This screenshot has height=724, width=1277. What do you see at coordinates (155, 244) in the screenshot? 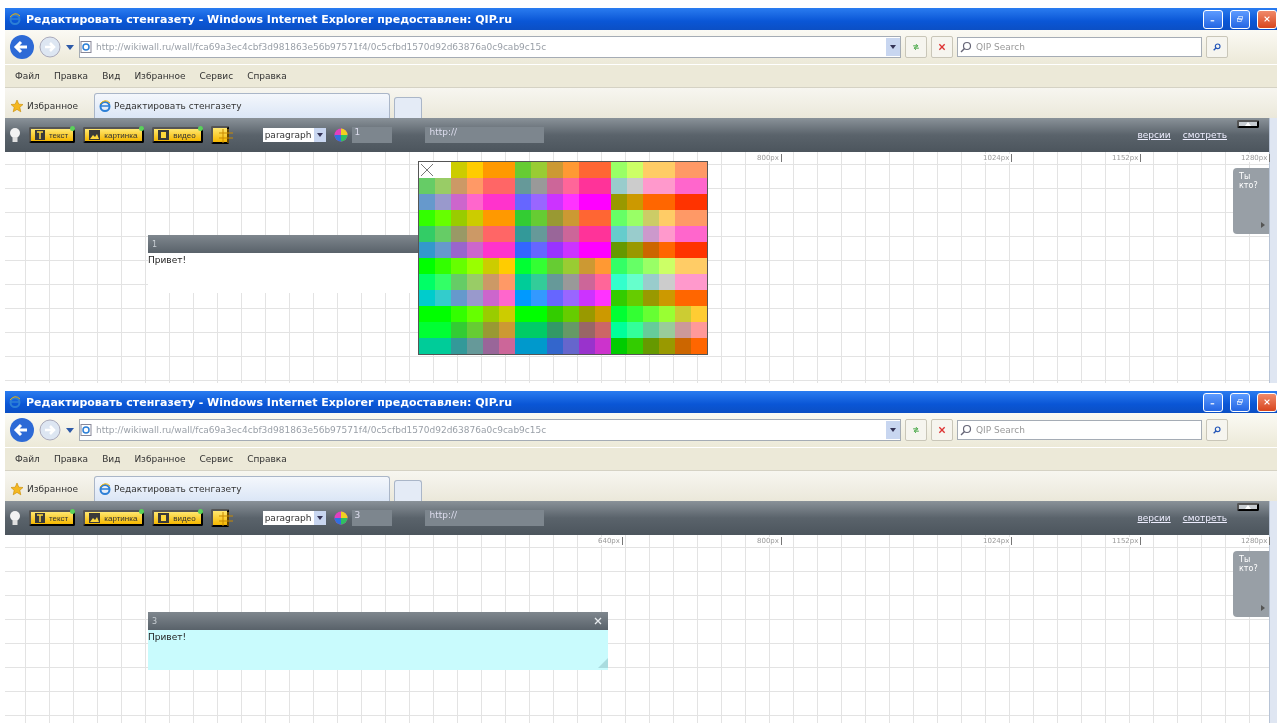
I see `block-number: 1` at bounding box center [155, 244].